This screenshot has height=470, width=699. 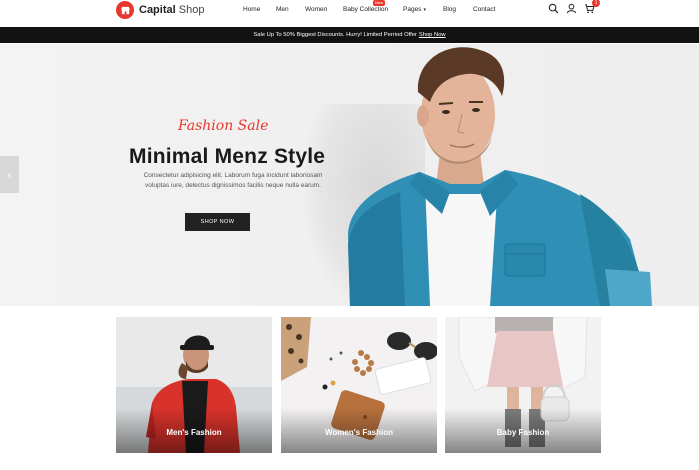 What do you see at coordinates (379, 3) in the screenshot?
I see `new-badge: New` at bounding box center [379, 3].